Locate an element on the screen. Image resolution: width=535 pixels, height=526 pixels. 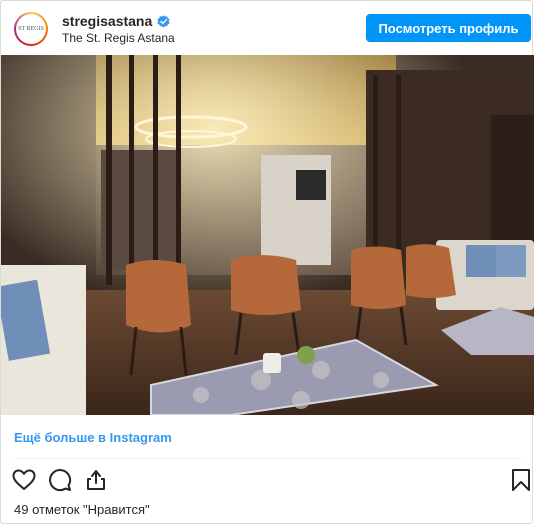
share-button is located at coordinates (96, 480).